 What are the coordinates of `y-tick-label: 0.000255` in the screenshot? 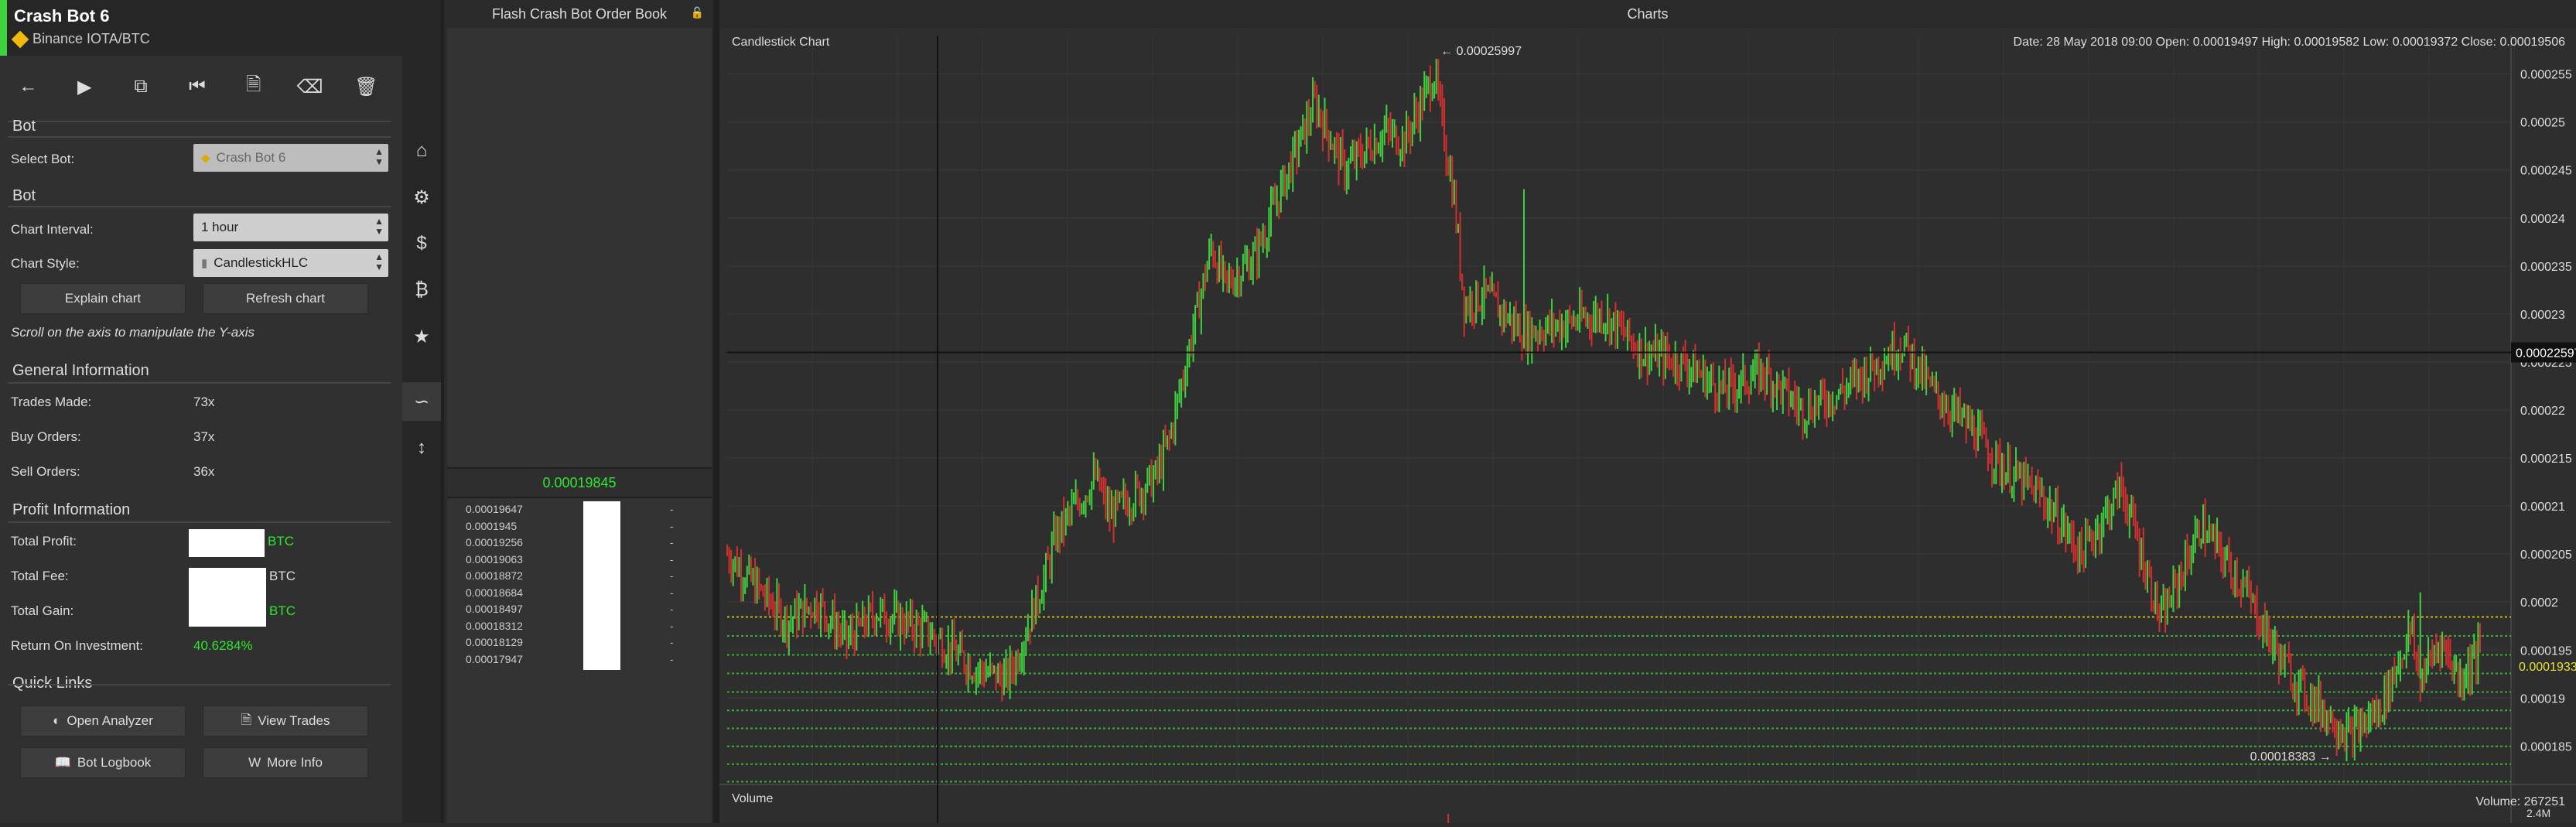 It's located at (2546, 75).